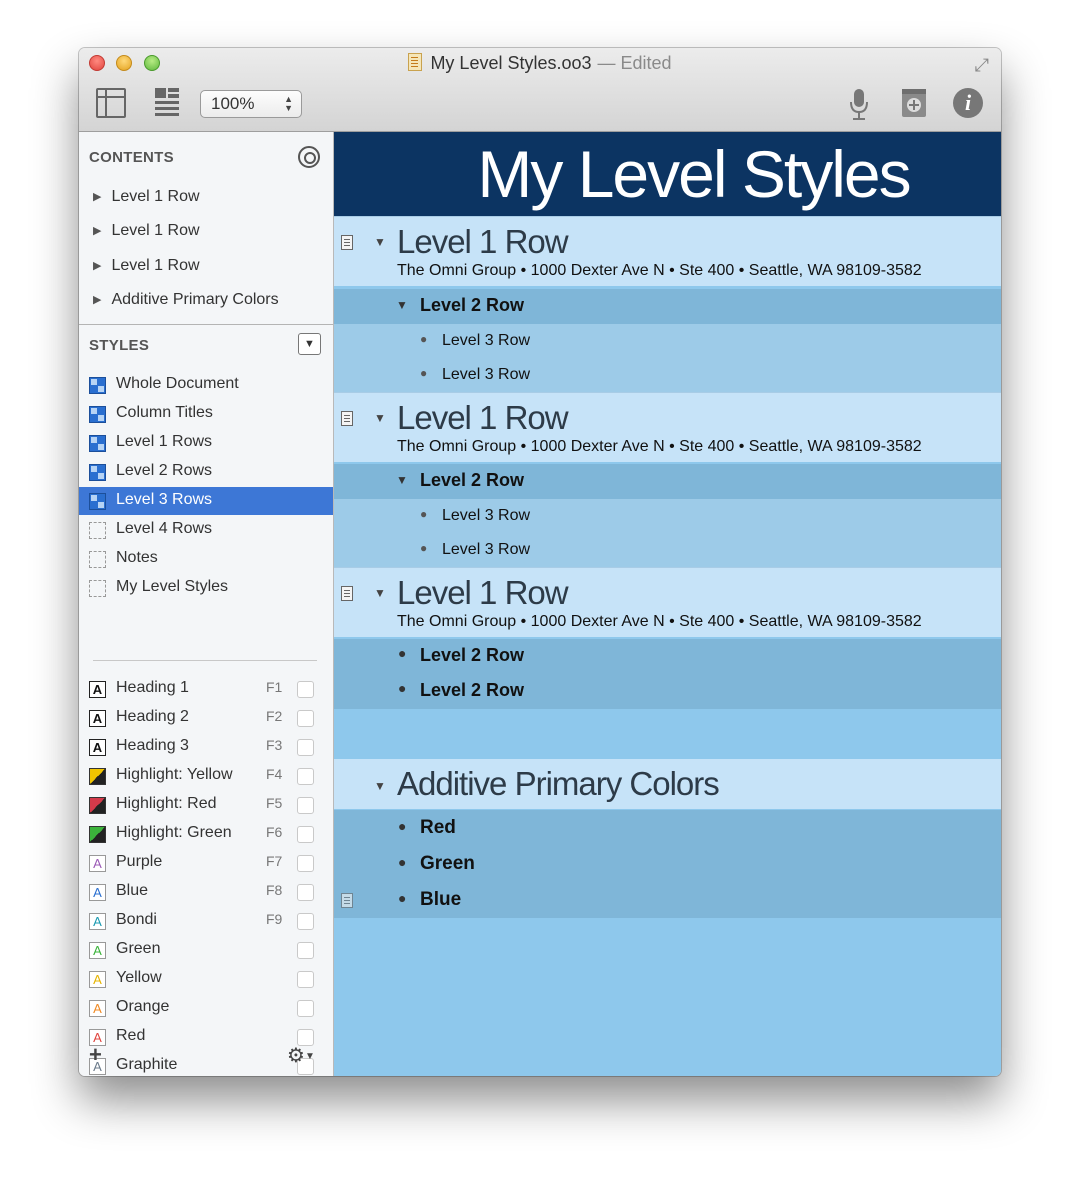 The width and height of the screenshot is (1080, 1185). Describe the element at coordinates (206, 530) in the screenshot. I see `style-item: Level 4 Rows` at that location.